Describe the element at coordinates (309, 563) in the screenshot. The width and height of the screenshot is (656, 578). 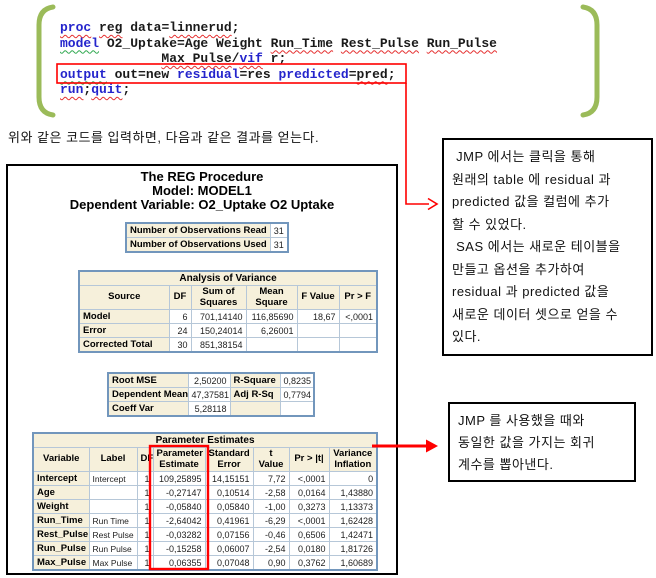
I see `cell: 0,3762` at that location.